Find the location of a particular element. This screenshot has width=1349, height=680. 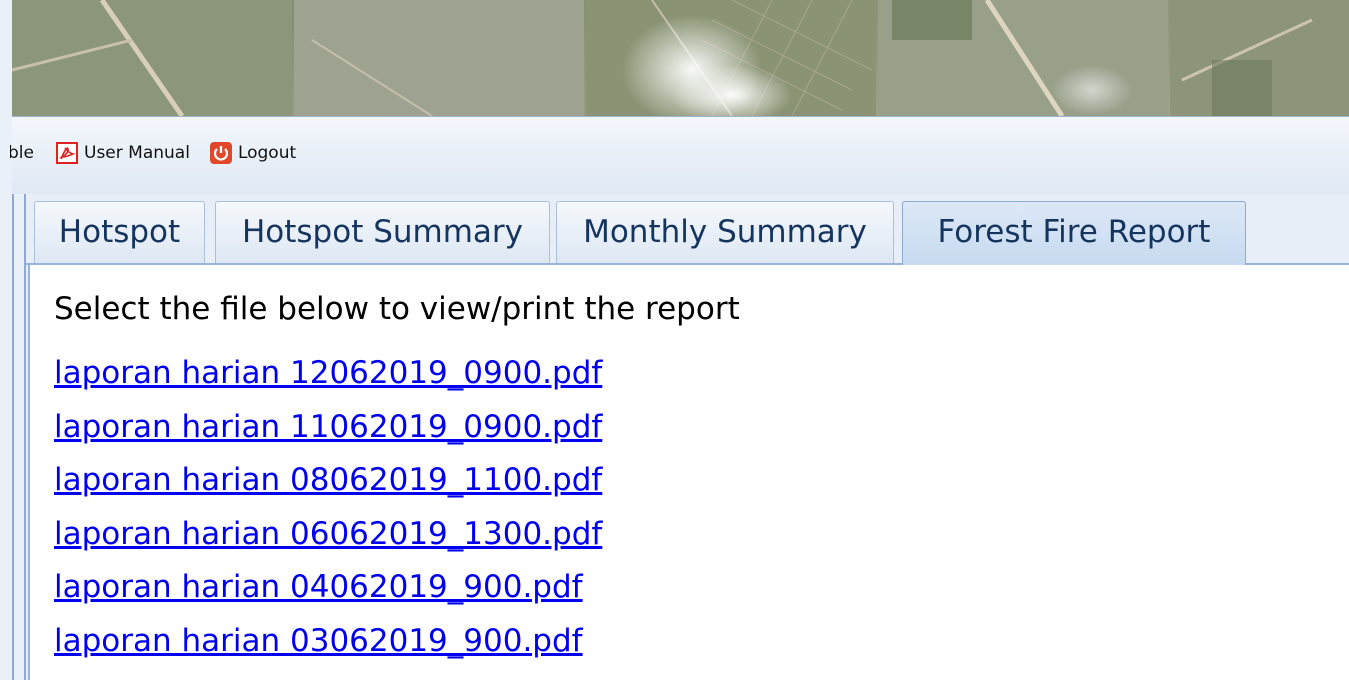

logout-label: Logout is located at coordinates (267, 153).